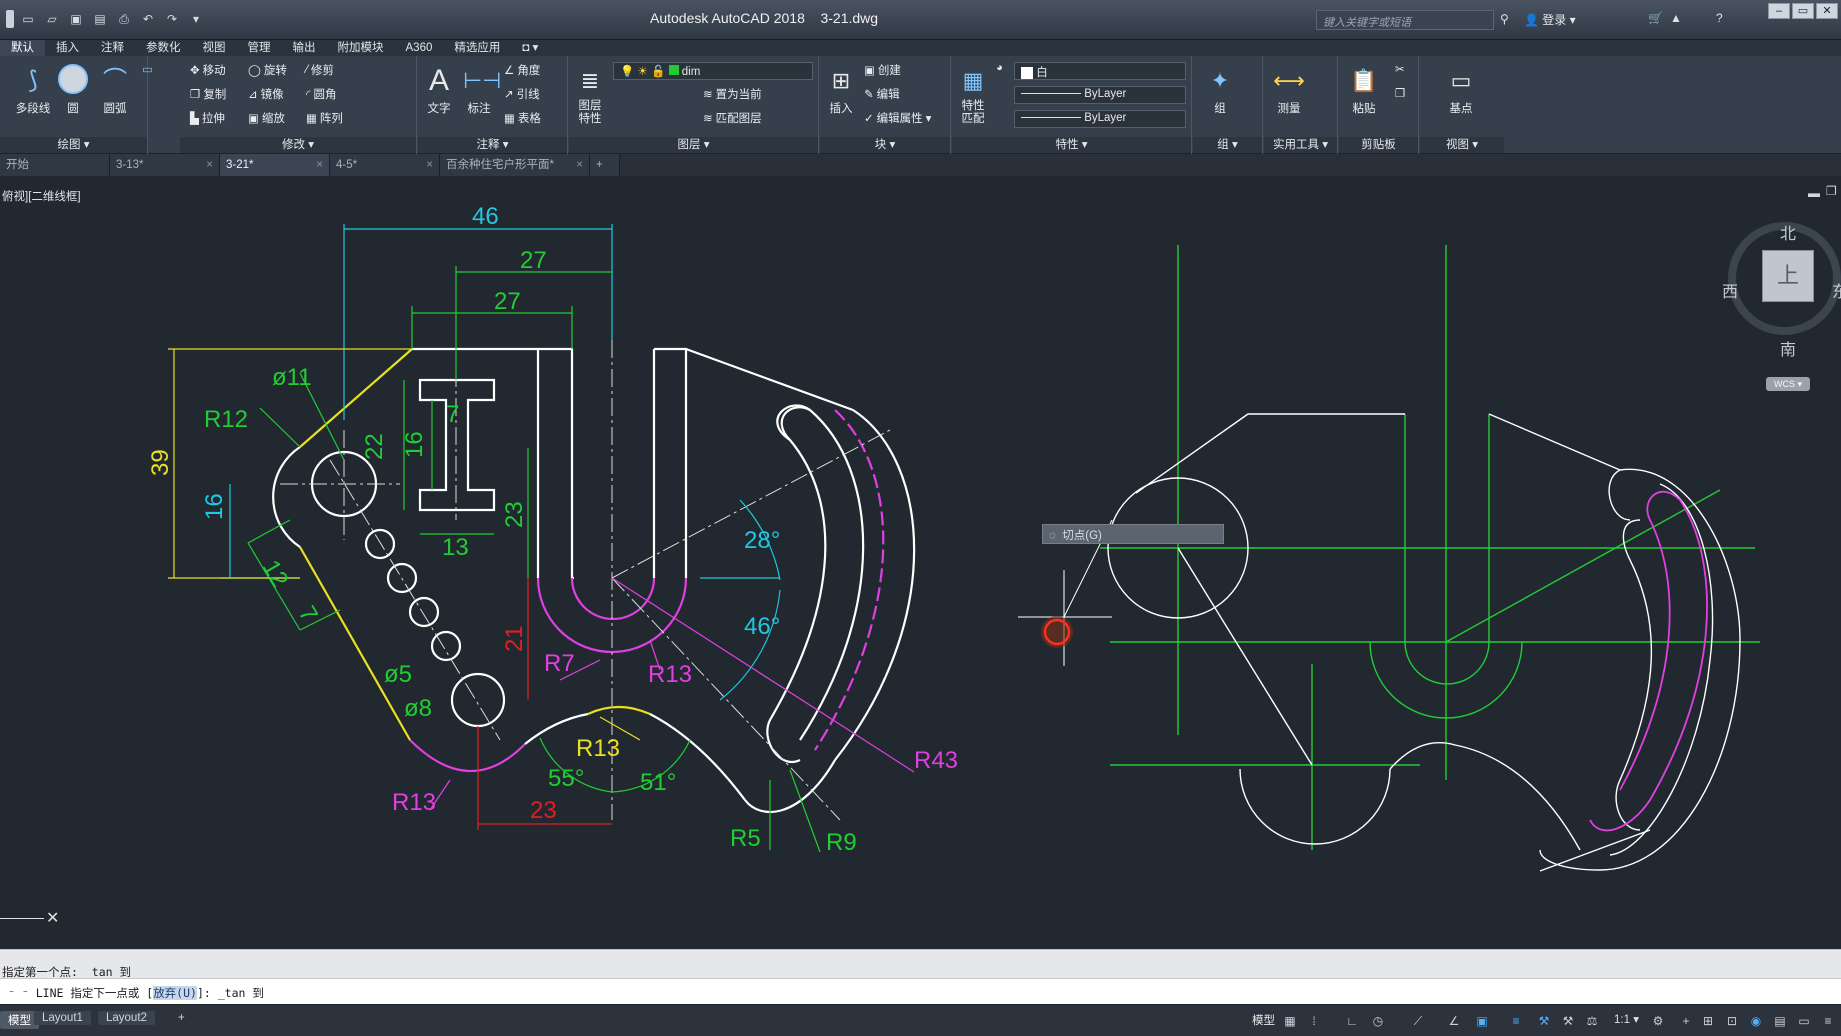  Describe the element at coordinates (321, 94) in the screenshot. I see `fillet-button: ◜ 圆角` at that location.